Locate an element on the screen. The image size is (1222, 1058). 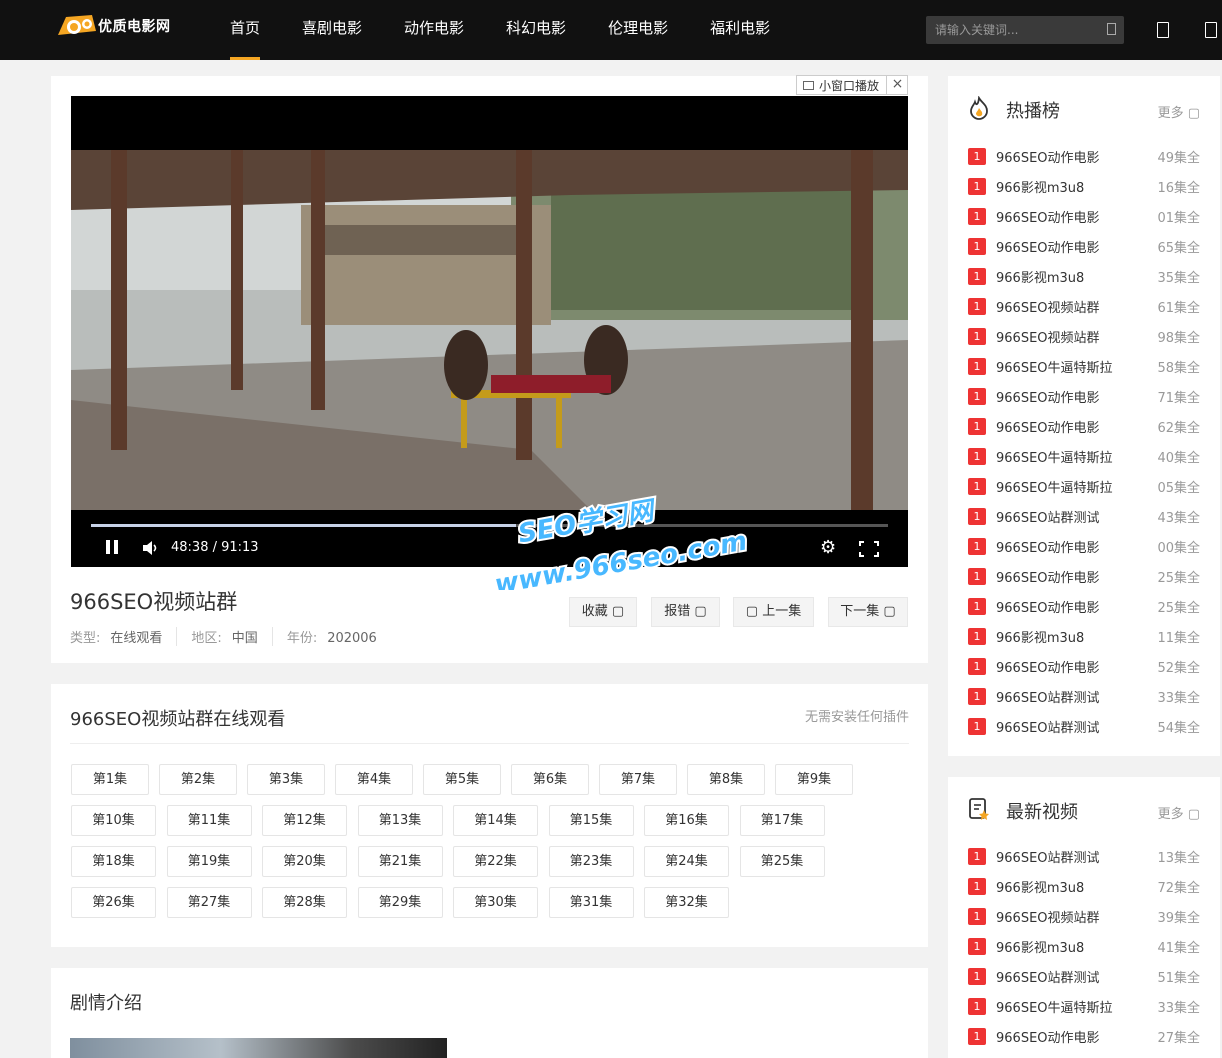
prev-episode-button: ▢ 上一集 is located at coordinates (773, 612).